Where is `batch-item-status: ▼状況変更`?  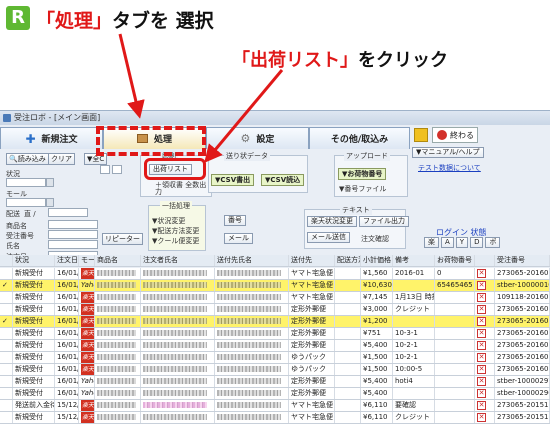 batch-item-status: ▼状況変更 is located at coordinates (168, 221).